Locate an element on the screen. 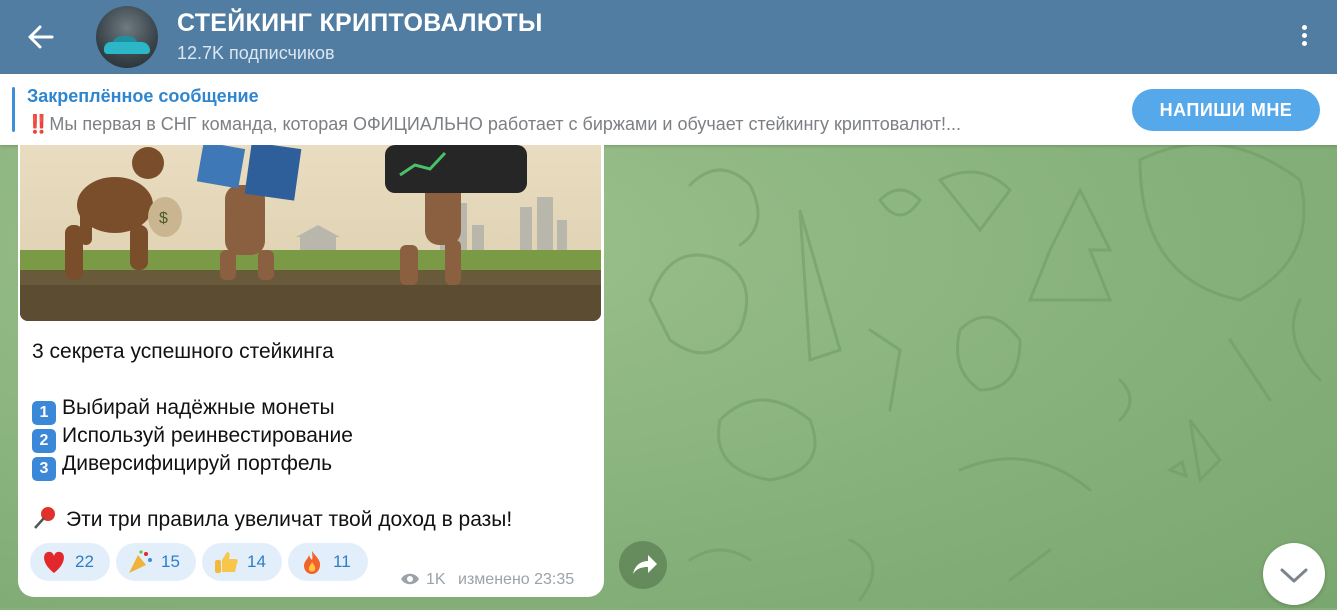 The height and width of the screenshot is (610, 1337). list-item: 1 Выбирай надёжные монеты is located at coordinates (312, 409).